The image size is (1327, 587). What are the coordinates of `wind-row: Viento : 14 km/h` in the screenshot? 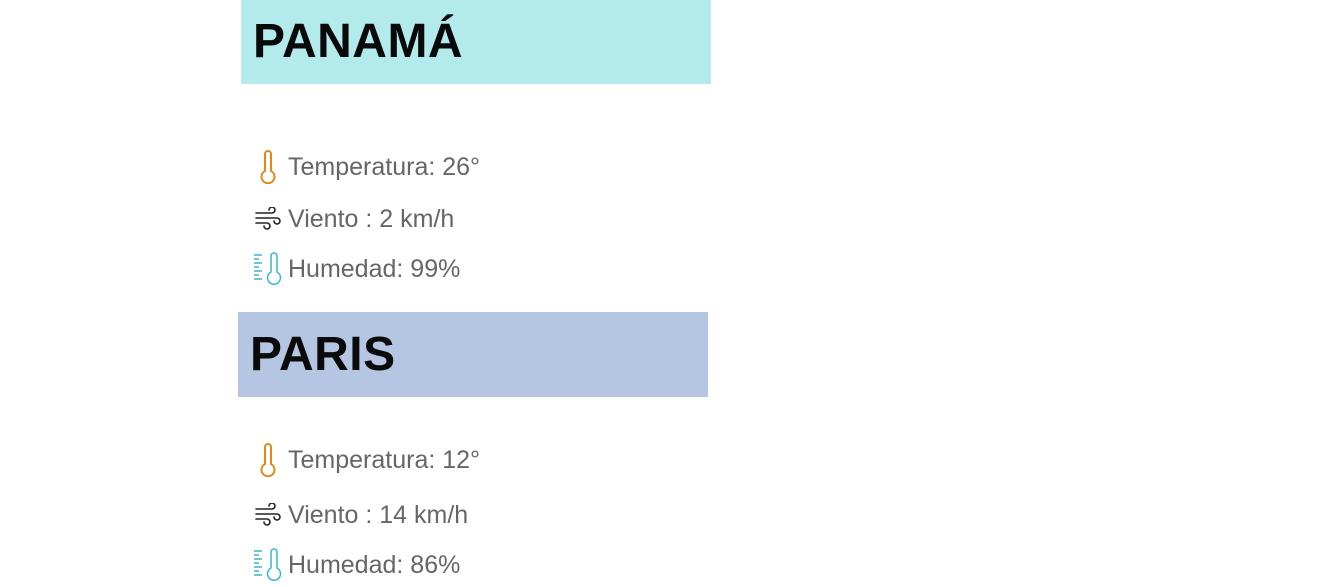 It's located at (359, 515).